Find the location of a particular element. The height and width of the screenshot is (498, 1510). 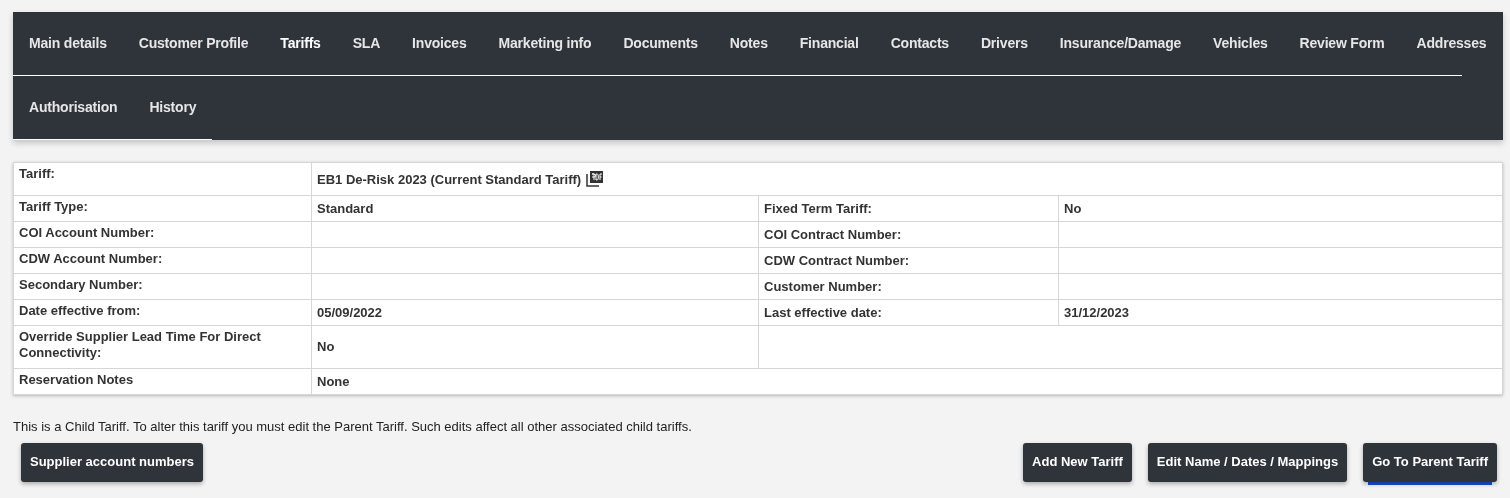

nav-tab: Review Form is located at coordinates (1342, 43).